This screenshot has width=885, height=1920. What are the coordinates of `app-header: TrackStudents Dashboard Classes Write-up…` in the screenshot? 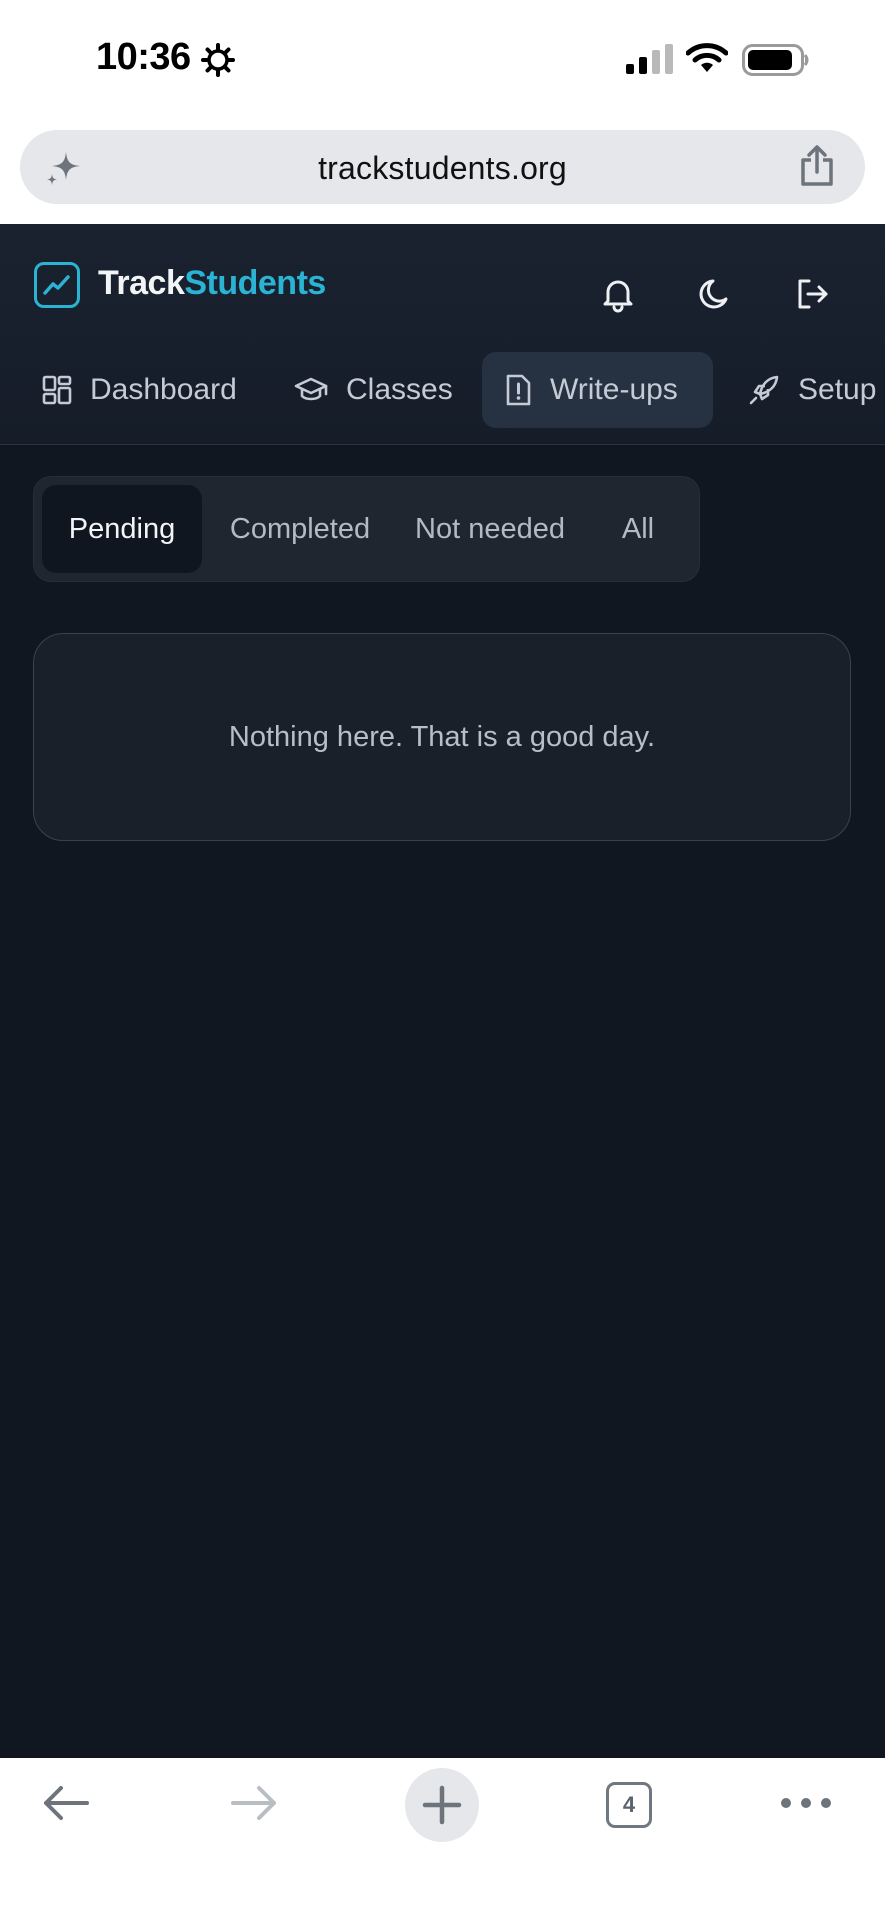 It's located at (442, 334).